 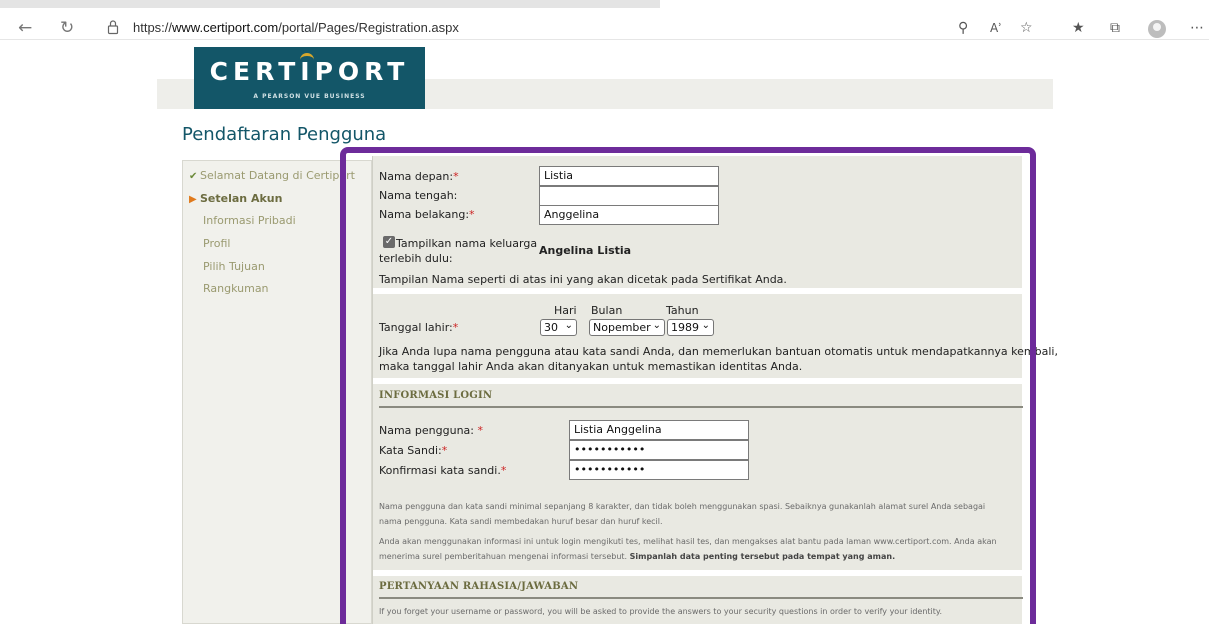 I want to click on page-title: Pendaftaran Pengguna, so click(x=284, y=134).